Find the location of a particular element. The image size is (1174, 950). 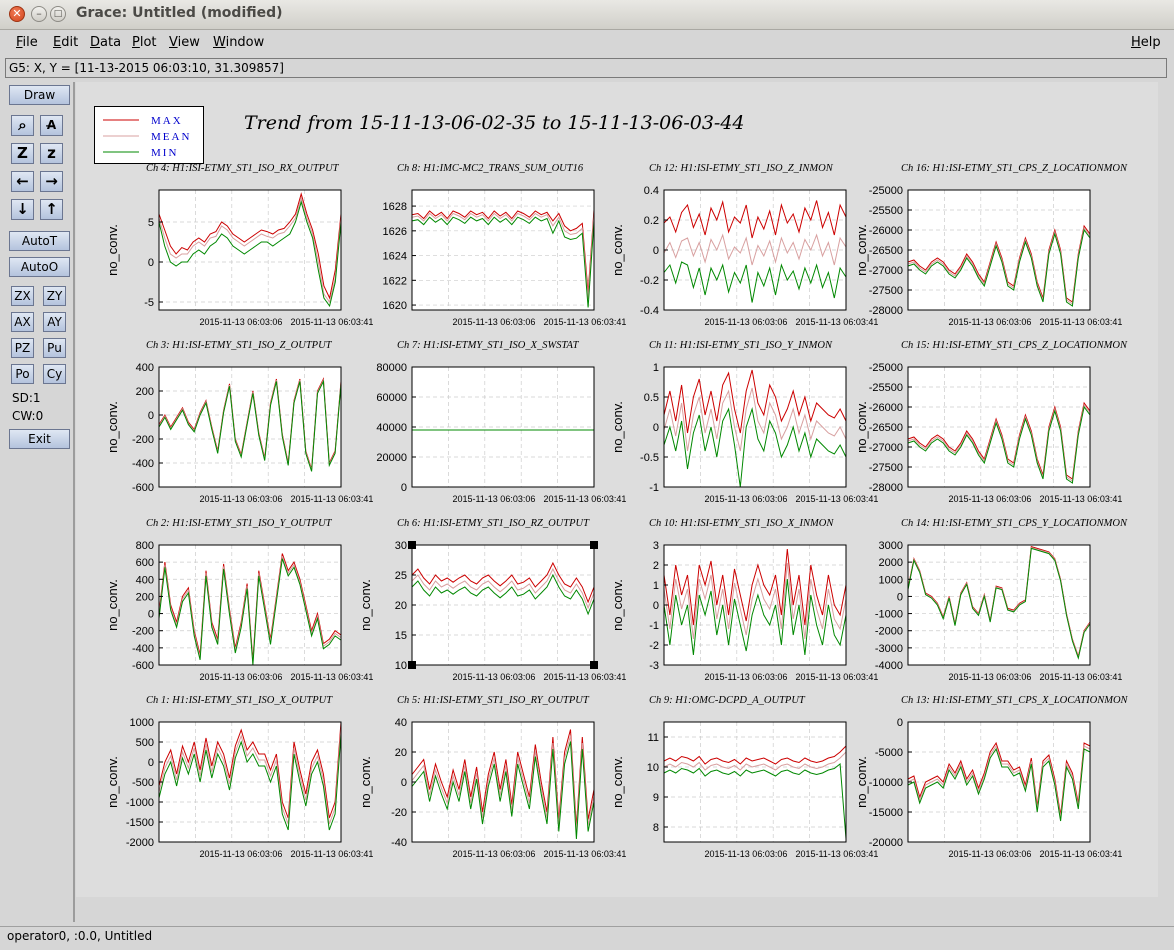

arrow-up-icon: ↑ is located at coordinates (51, 209).